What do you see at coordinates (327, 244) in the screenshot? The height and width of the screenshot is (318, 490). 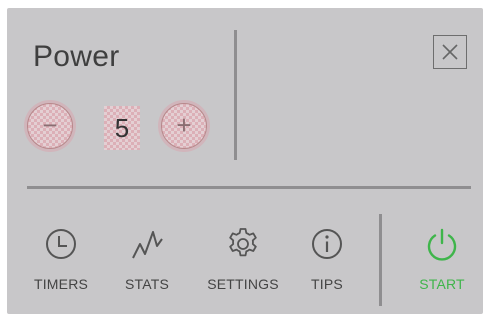 I see `info-icon` at bounding box center [327, 244].